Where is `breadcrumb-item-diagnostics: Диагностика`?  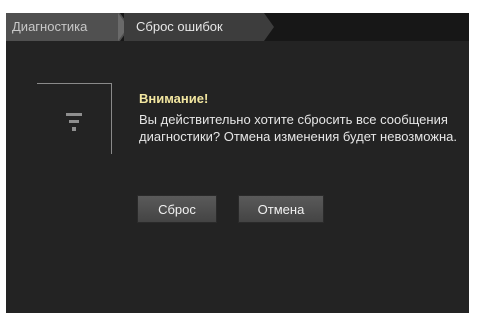 breadcrumb-item-diagnostics: Диагностика is located at coordinates (68, 27).